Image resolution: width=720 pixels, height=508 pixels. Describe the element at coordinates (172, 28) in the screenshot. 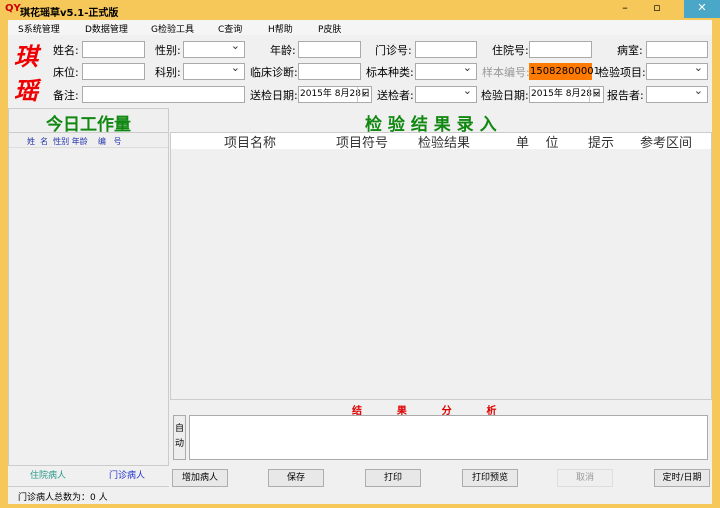

I see `menu-tools: G检验工具` at that location.